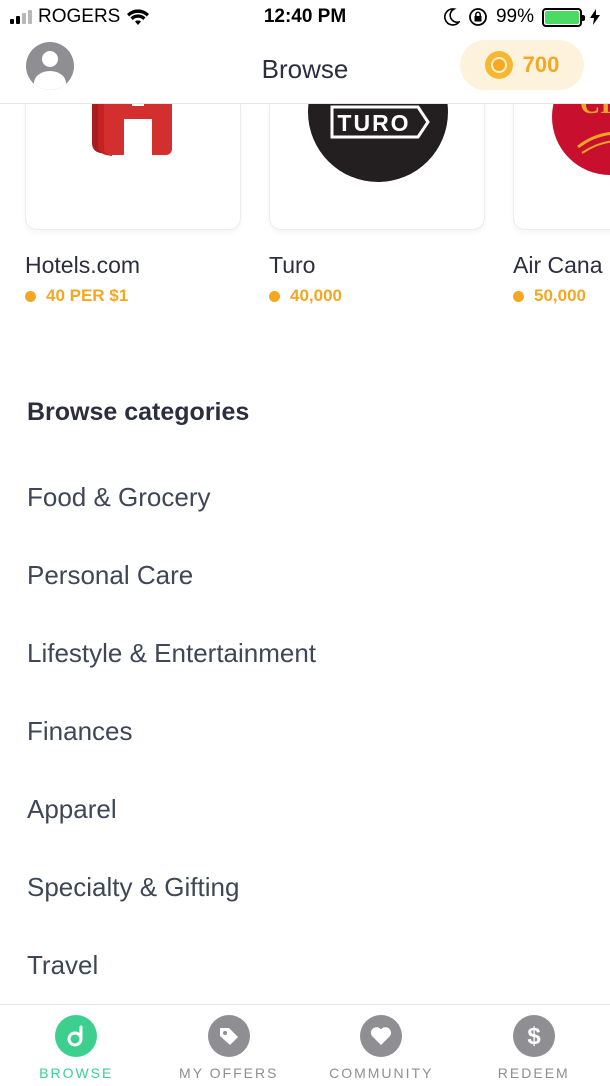 The height and width of the screenshot is (1086, 610). Describe the element at coordinates (560, 295) in the screenshot. I see `partner-points-value: 50,000` at that location.